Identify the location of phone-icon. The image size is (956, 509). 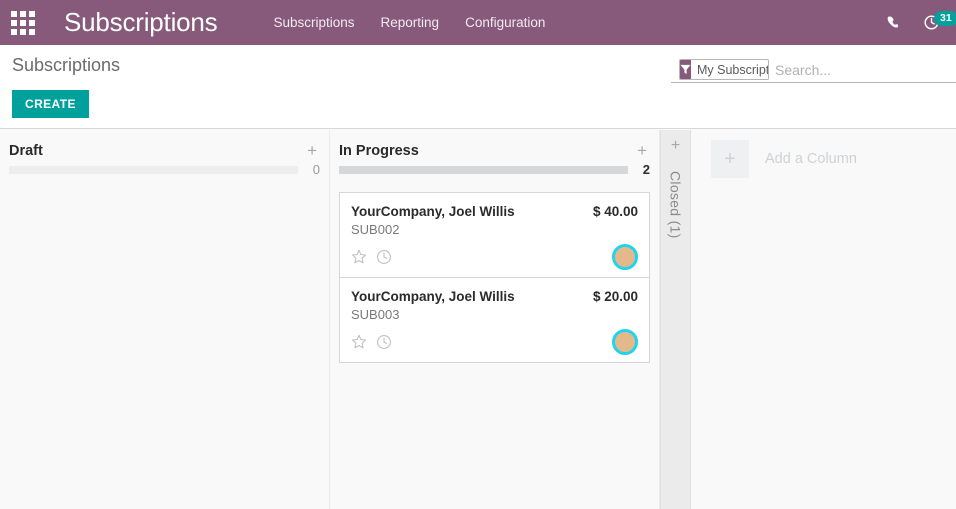
(893, 22).